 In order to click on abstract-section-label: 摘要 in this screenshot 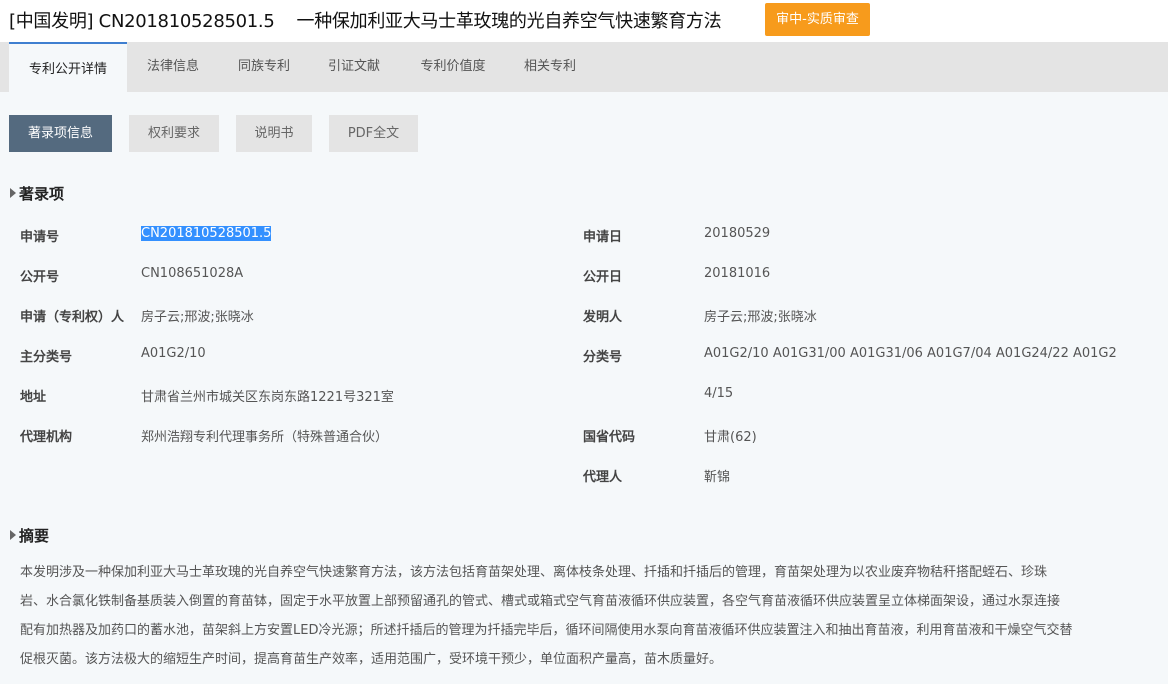, I will do `click(34, 536)`.